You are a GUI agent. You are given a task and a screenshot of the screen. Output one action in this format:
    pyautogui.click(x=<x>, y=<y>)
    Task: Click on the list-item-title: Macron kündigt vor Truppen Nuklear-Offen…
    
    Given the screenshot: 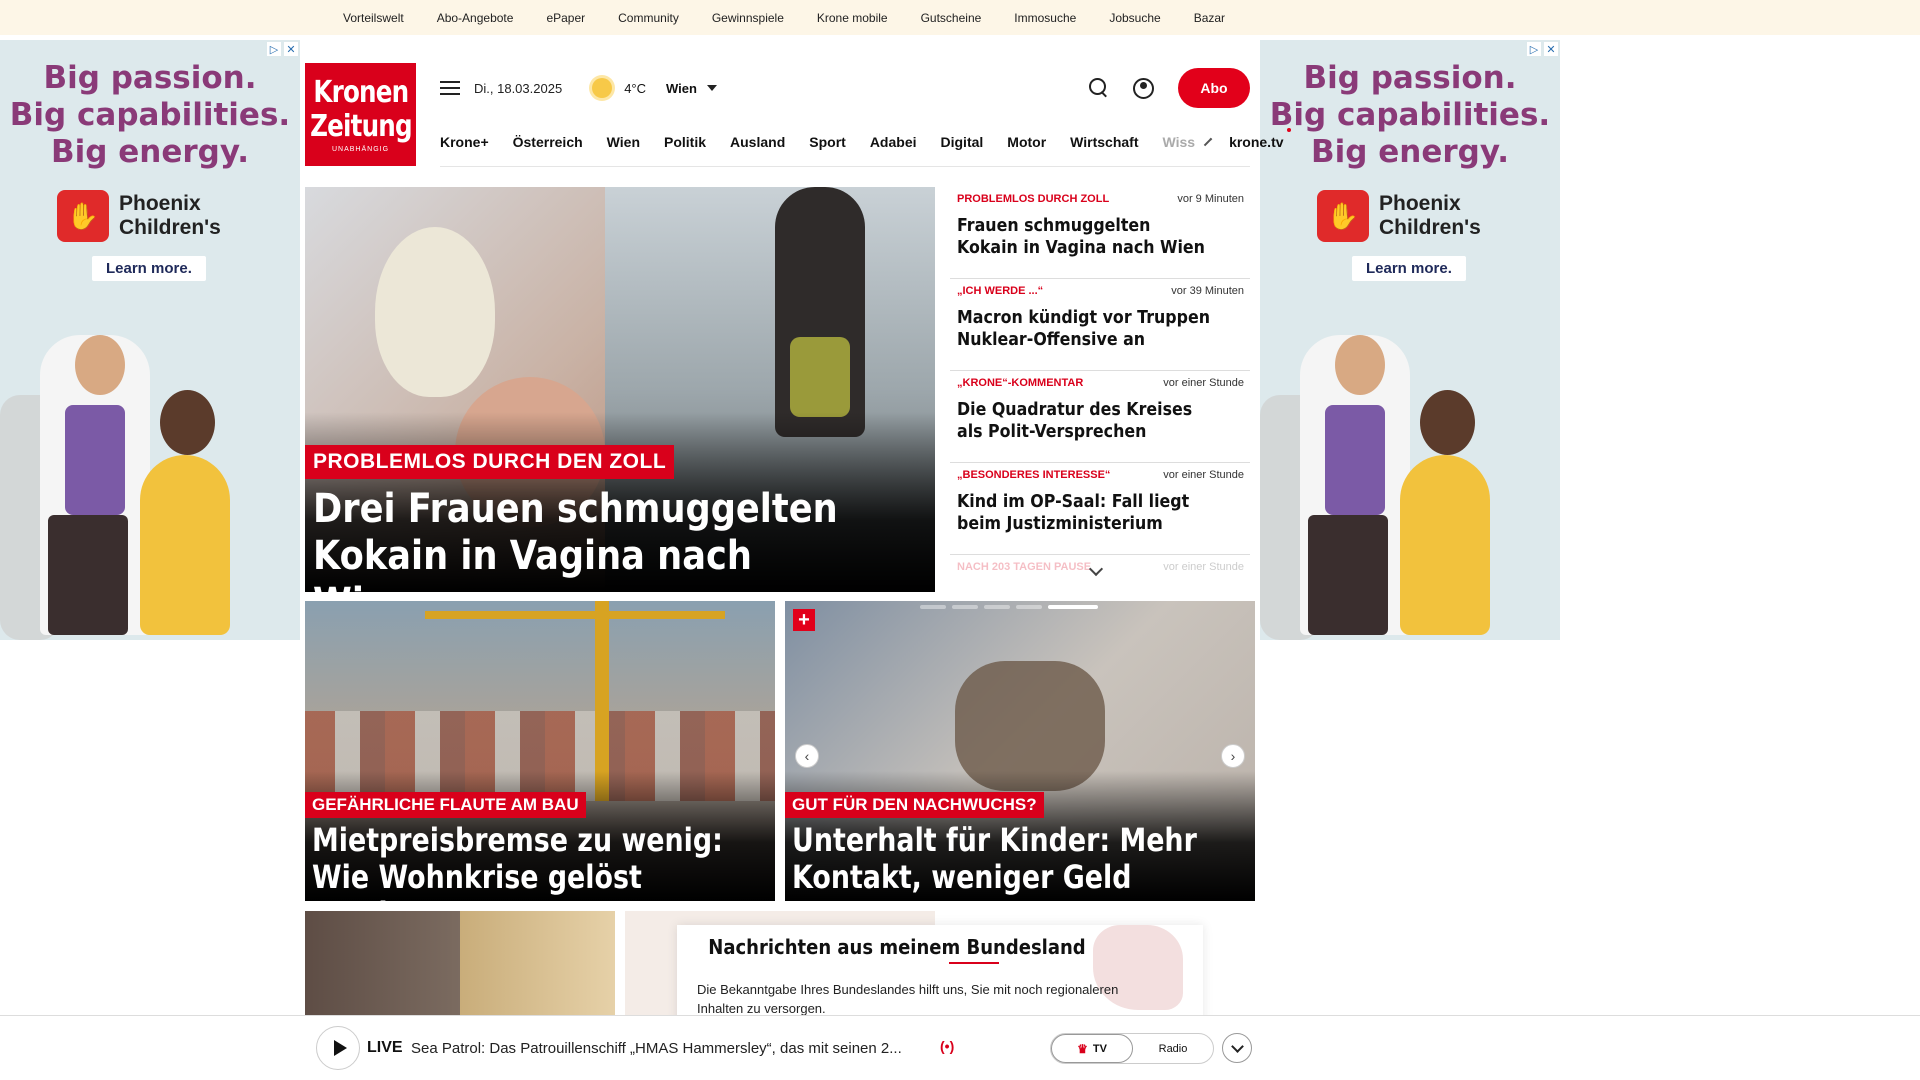 What is the action you would take?
    pyautogui.click(x=1084, y=329)
    